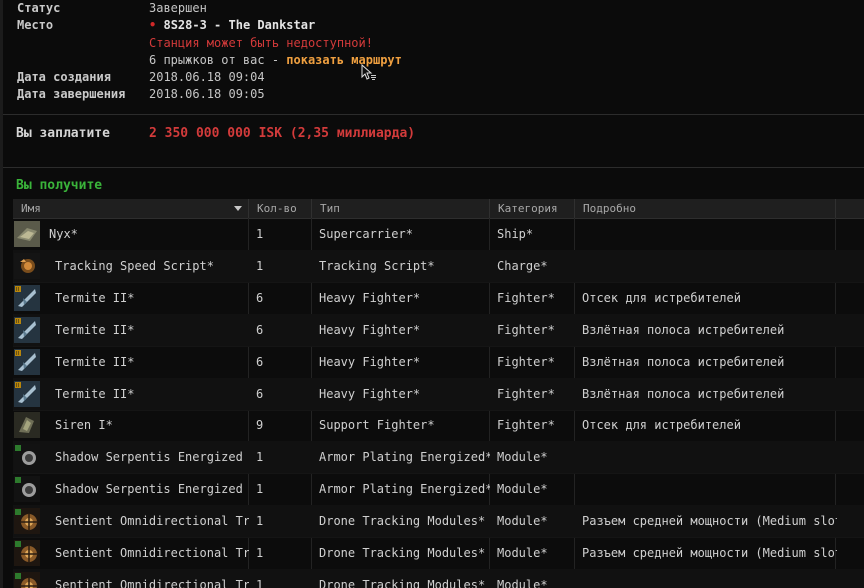 The height and width of the screenshot is (588, 864). Describe the element at coordinates (63, 133) in the screenshot. I see `pay-label: Вы заплатите` at that location.